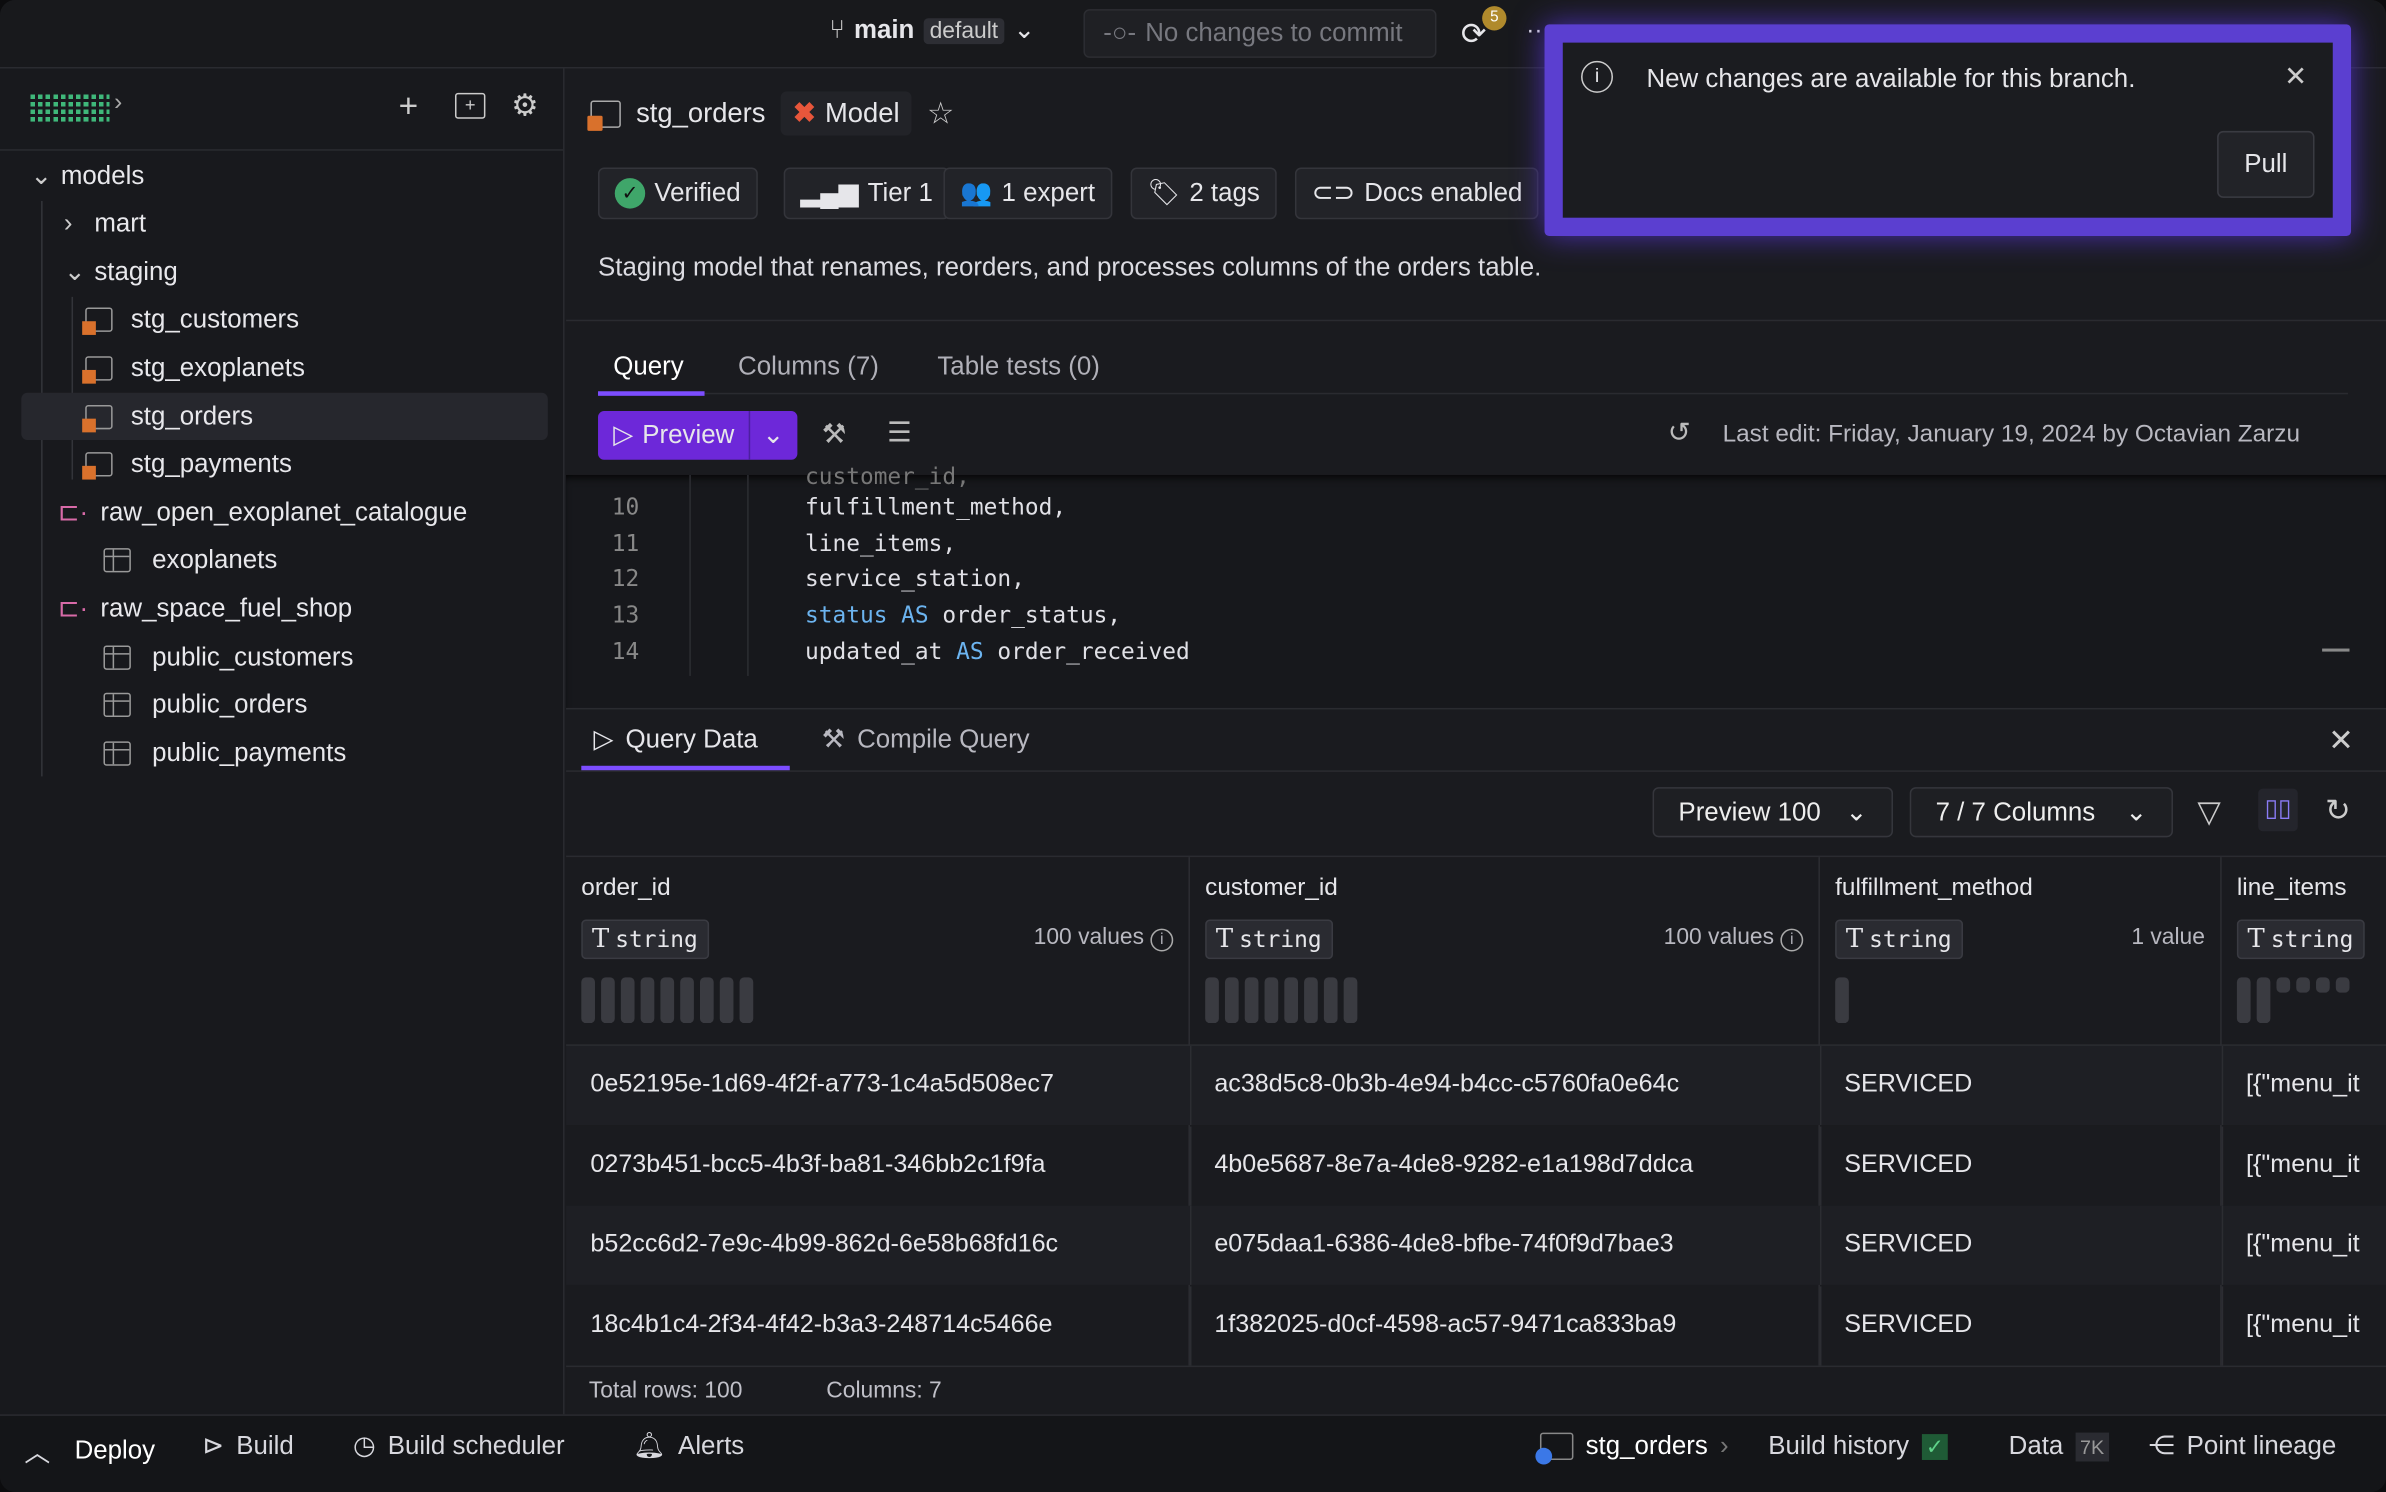  I want to click on model-breadcrumb: stg_orders ›, so click(1632, 1448).